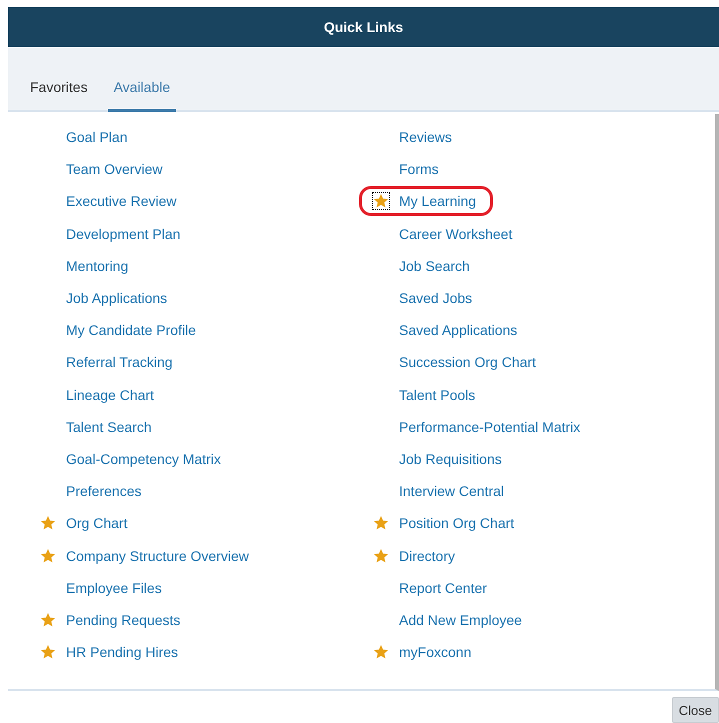 This screenshot has height=723, width=719. Describe the element at coordinates (456, 523) in the screenshot. I see `quick-link: Position Org Chart` at that location.